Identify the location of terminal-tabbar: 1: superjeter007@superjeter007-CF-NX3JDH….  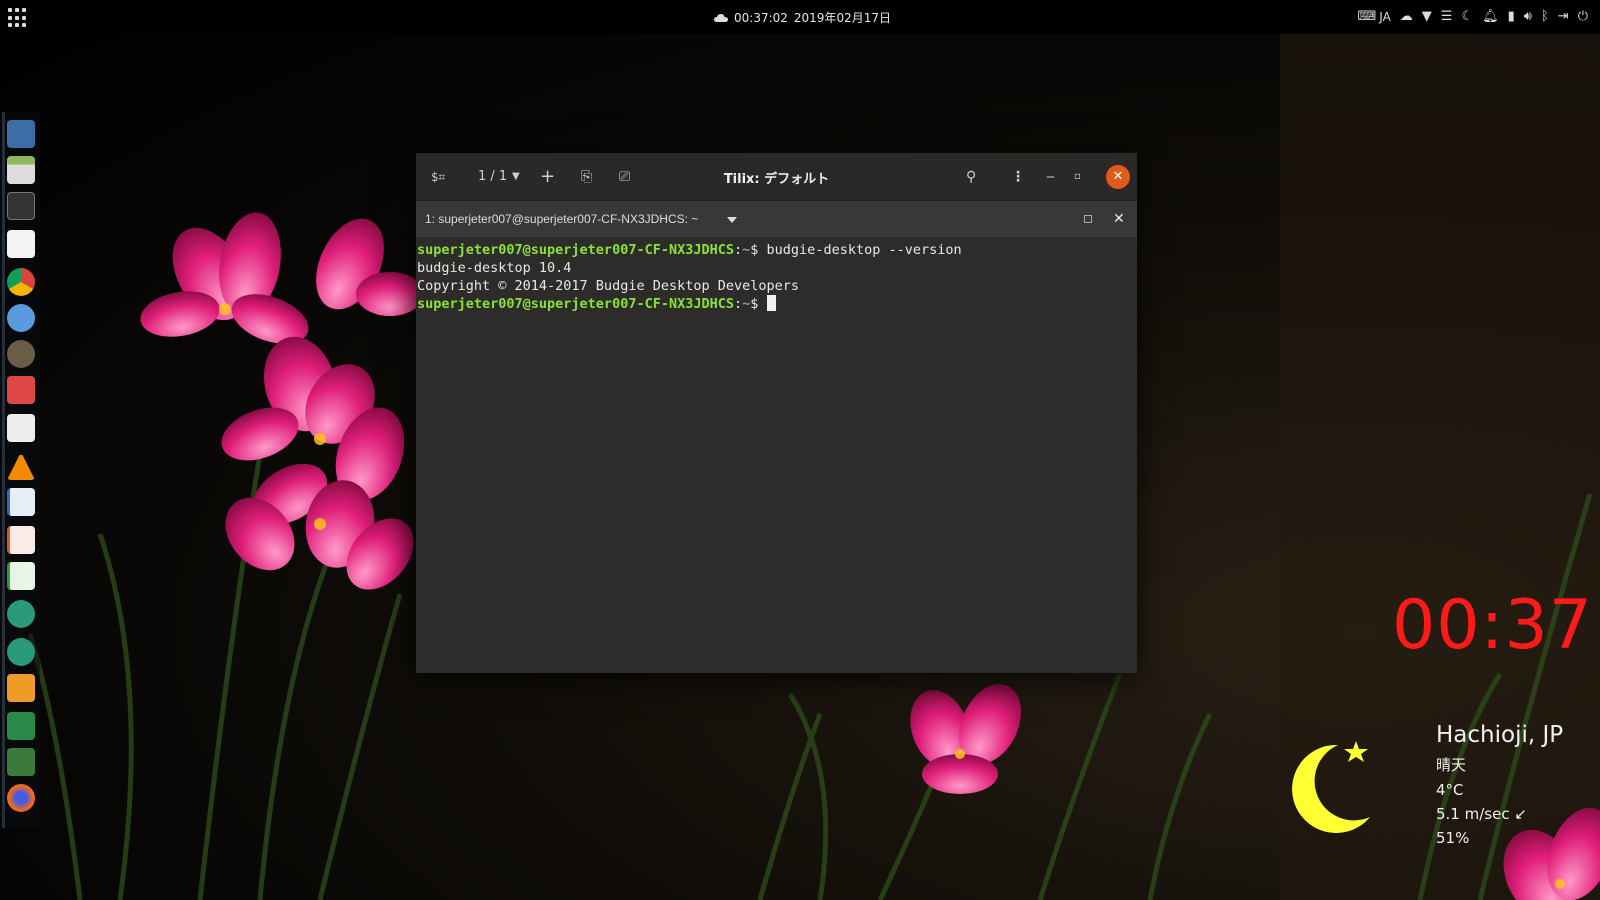
(776, 219).